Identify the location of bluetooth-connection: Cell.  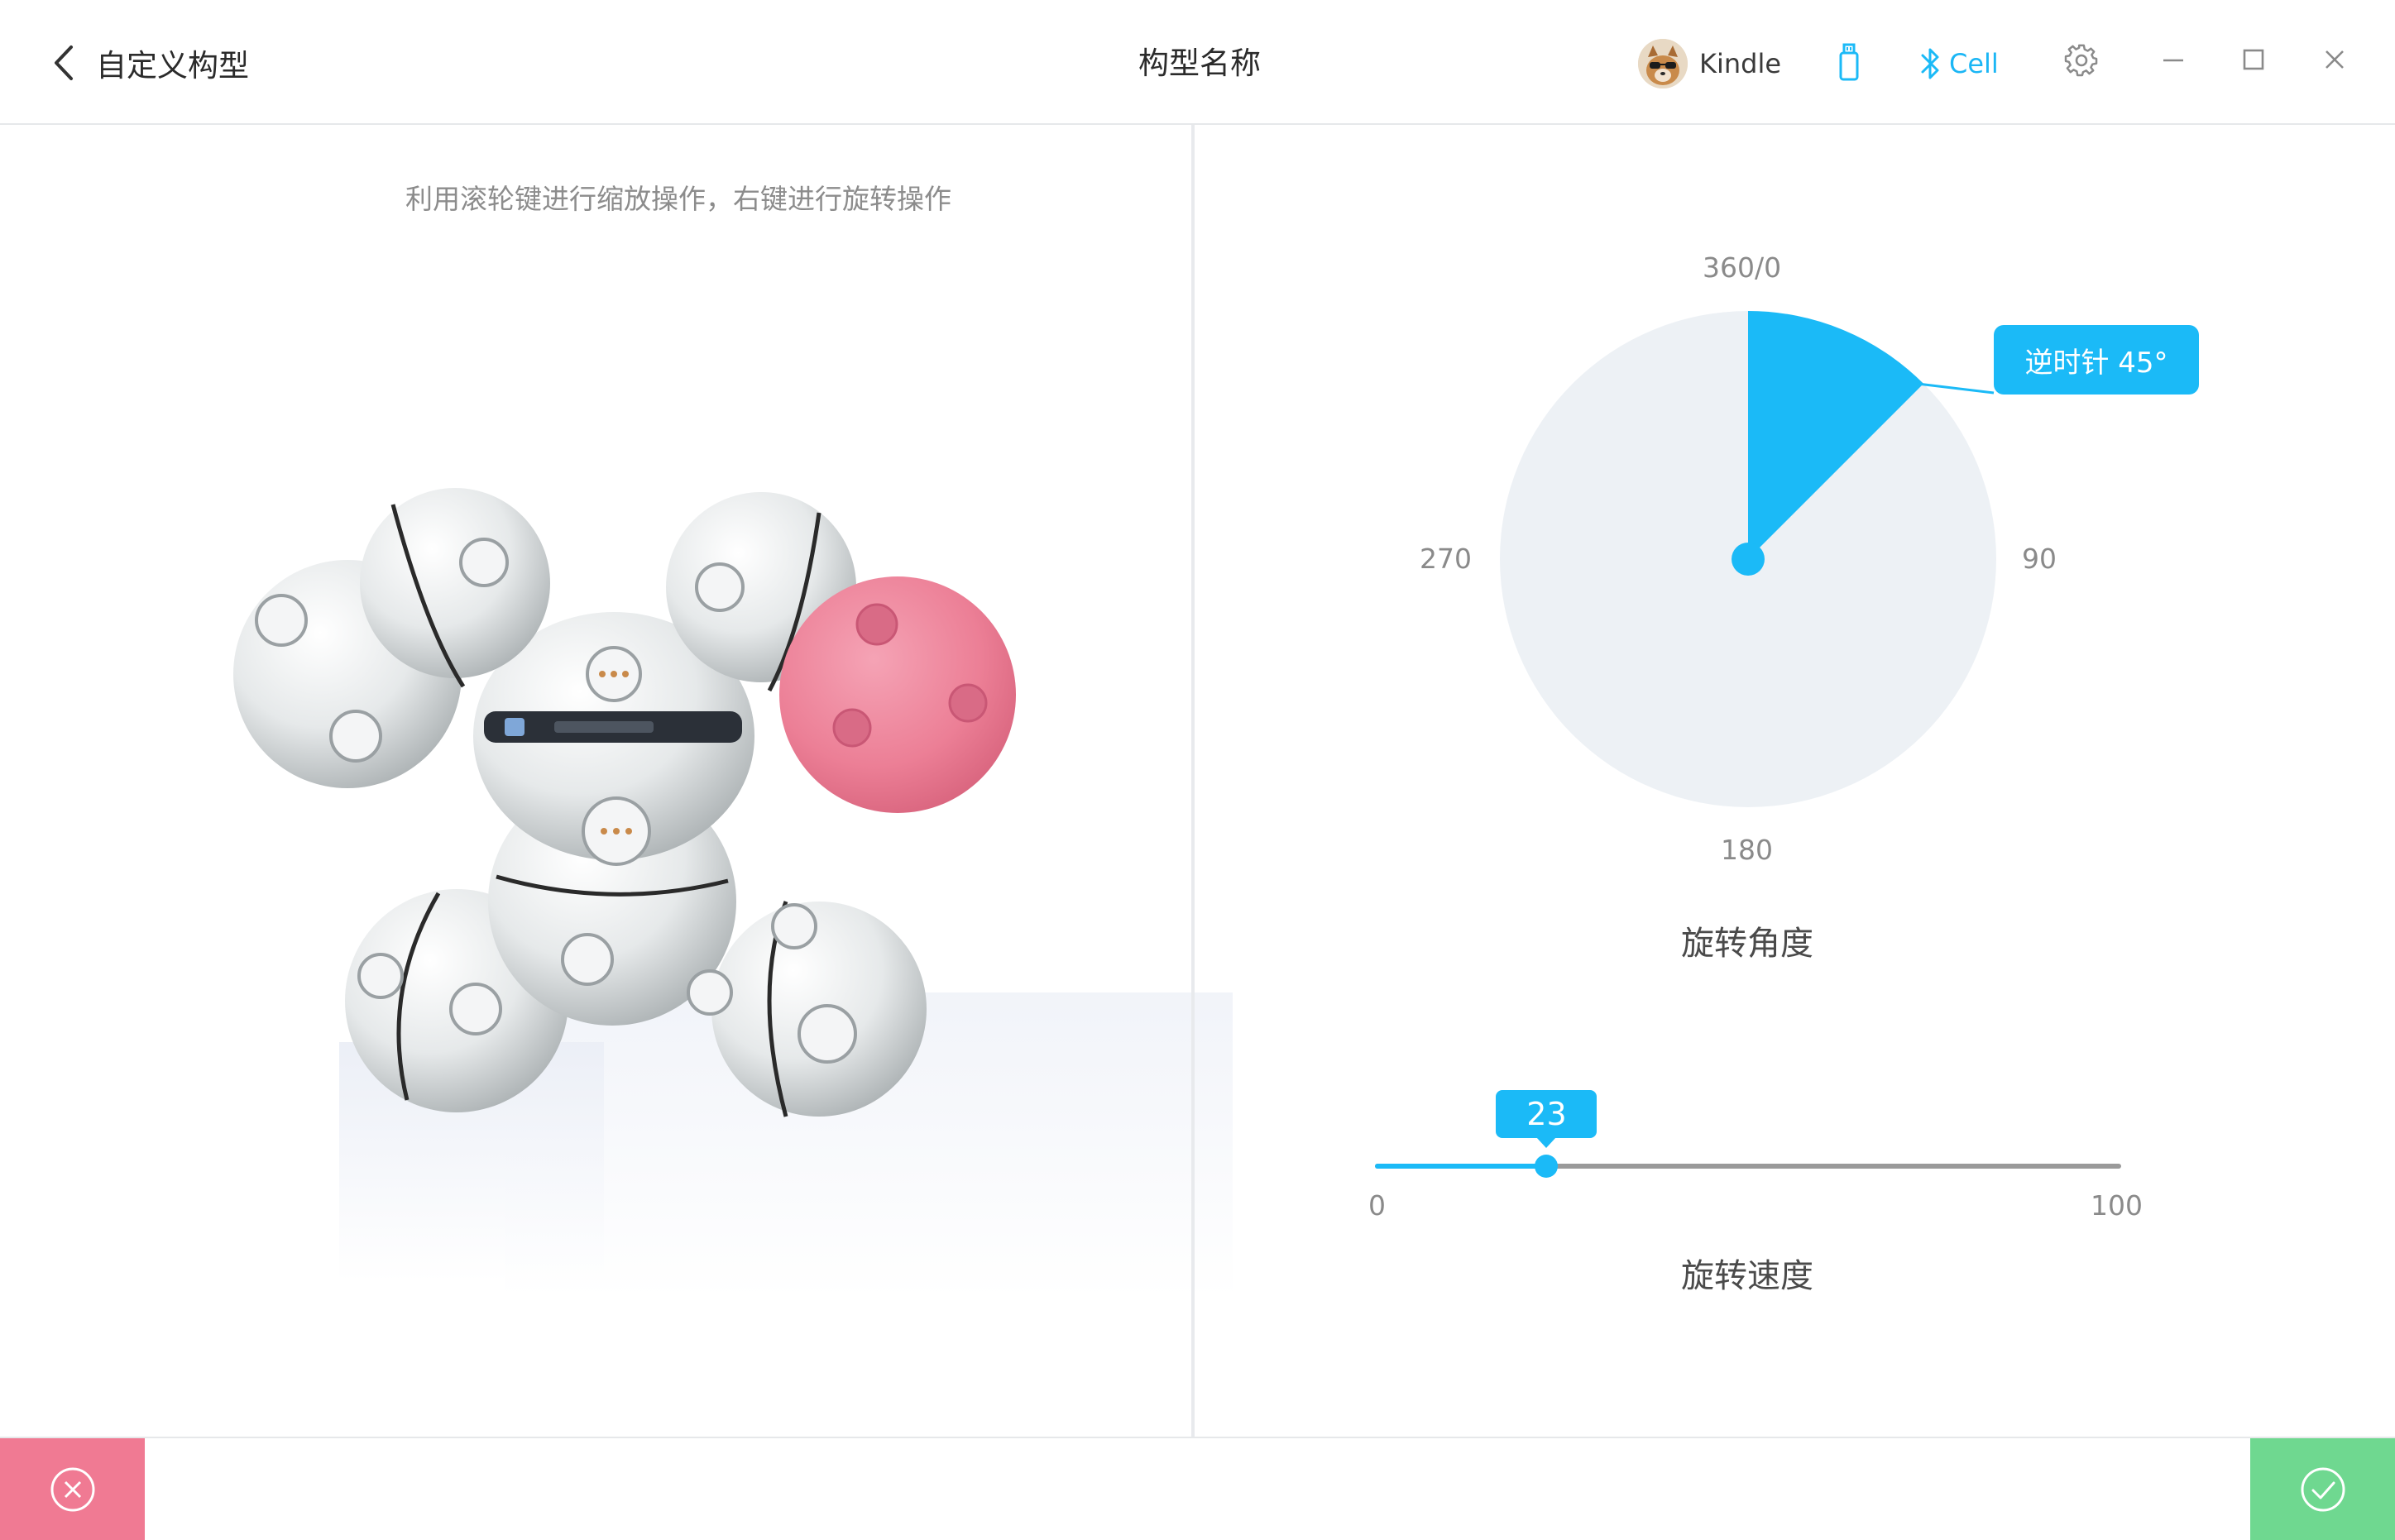
(1959, 63).